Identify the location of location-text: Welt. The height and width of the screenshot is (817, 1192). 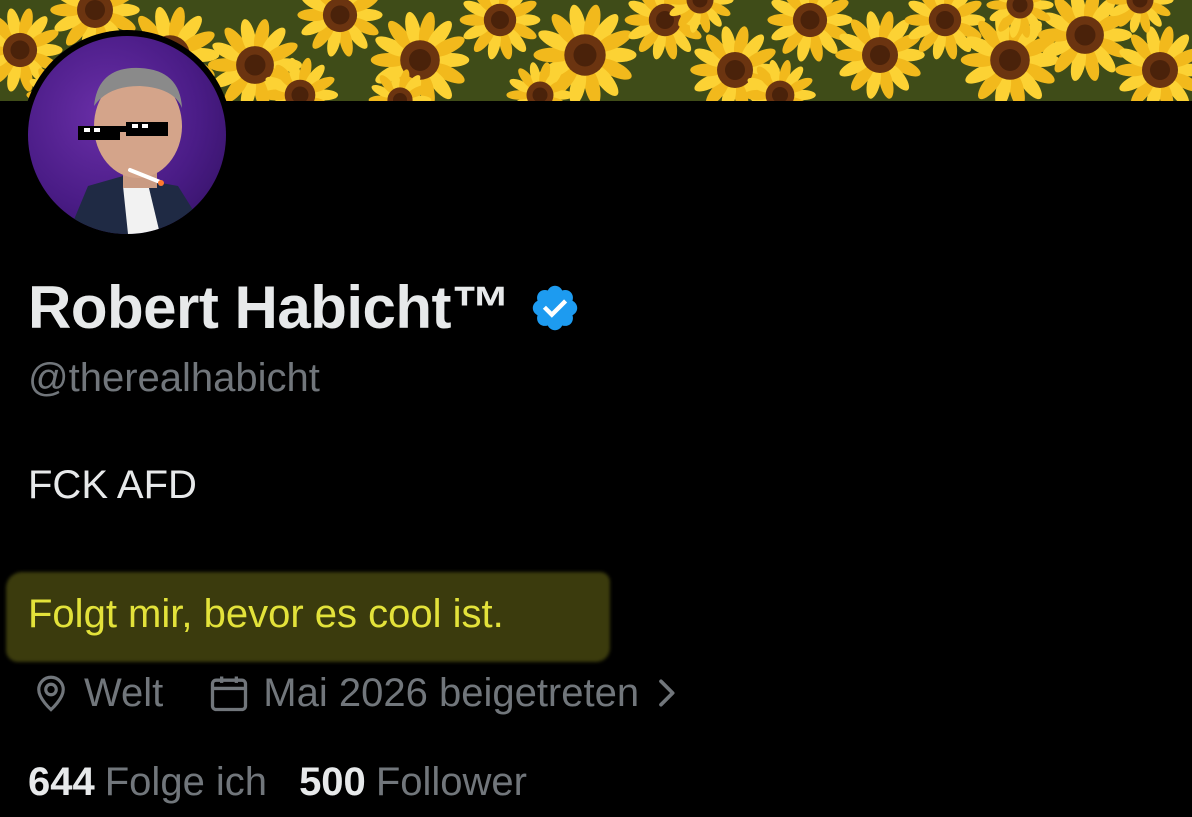
(124, 692).